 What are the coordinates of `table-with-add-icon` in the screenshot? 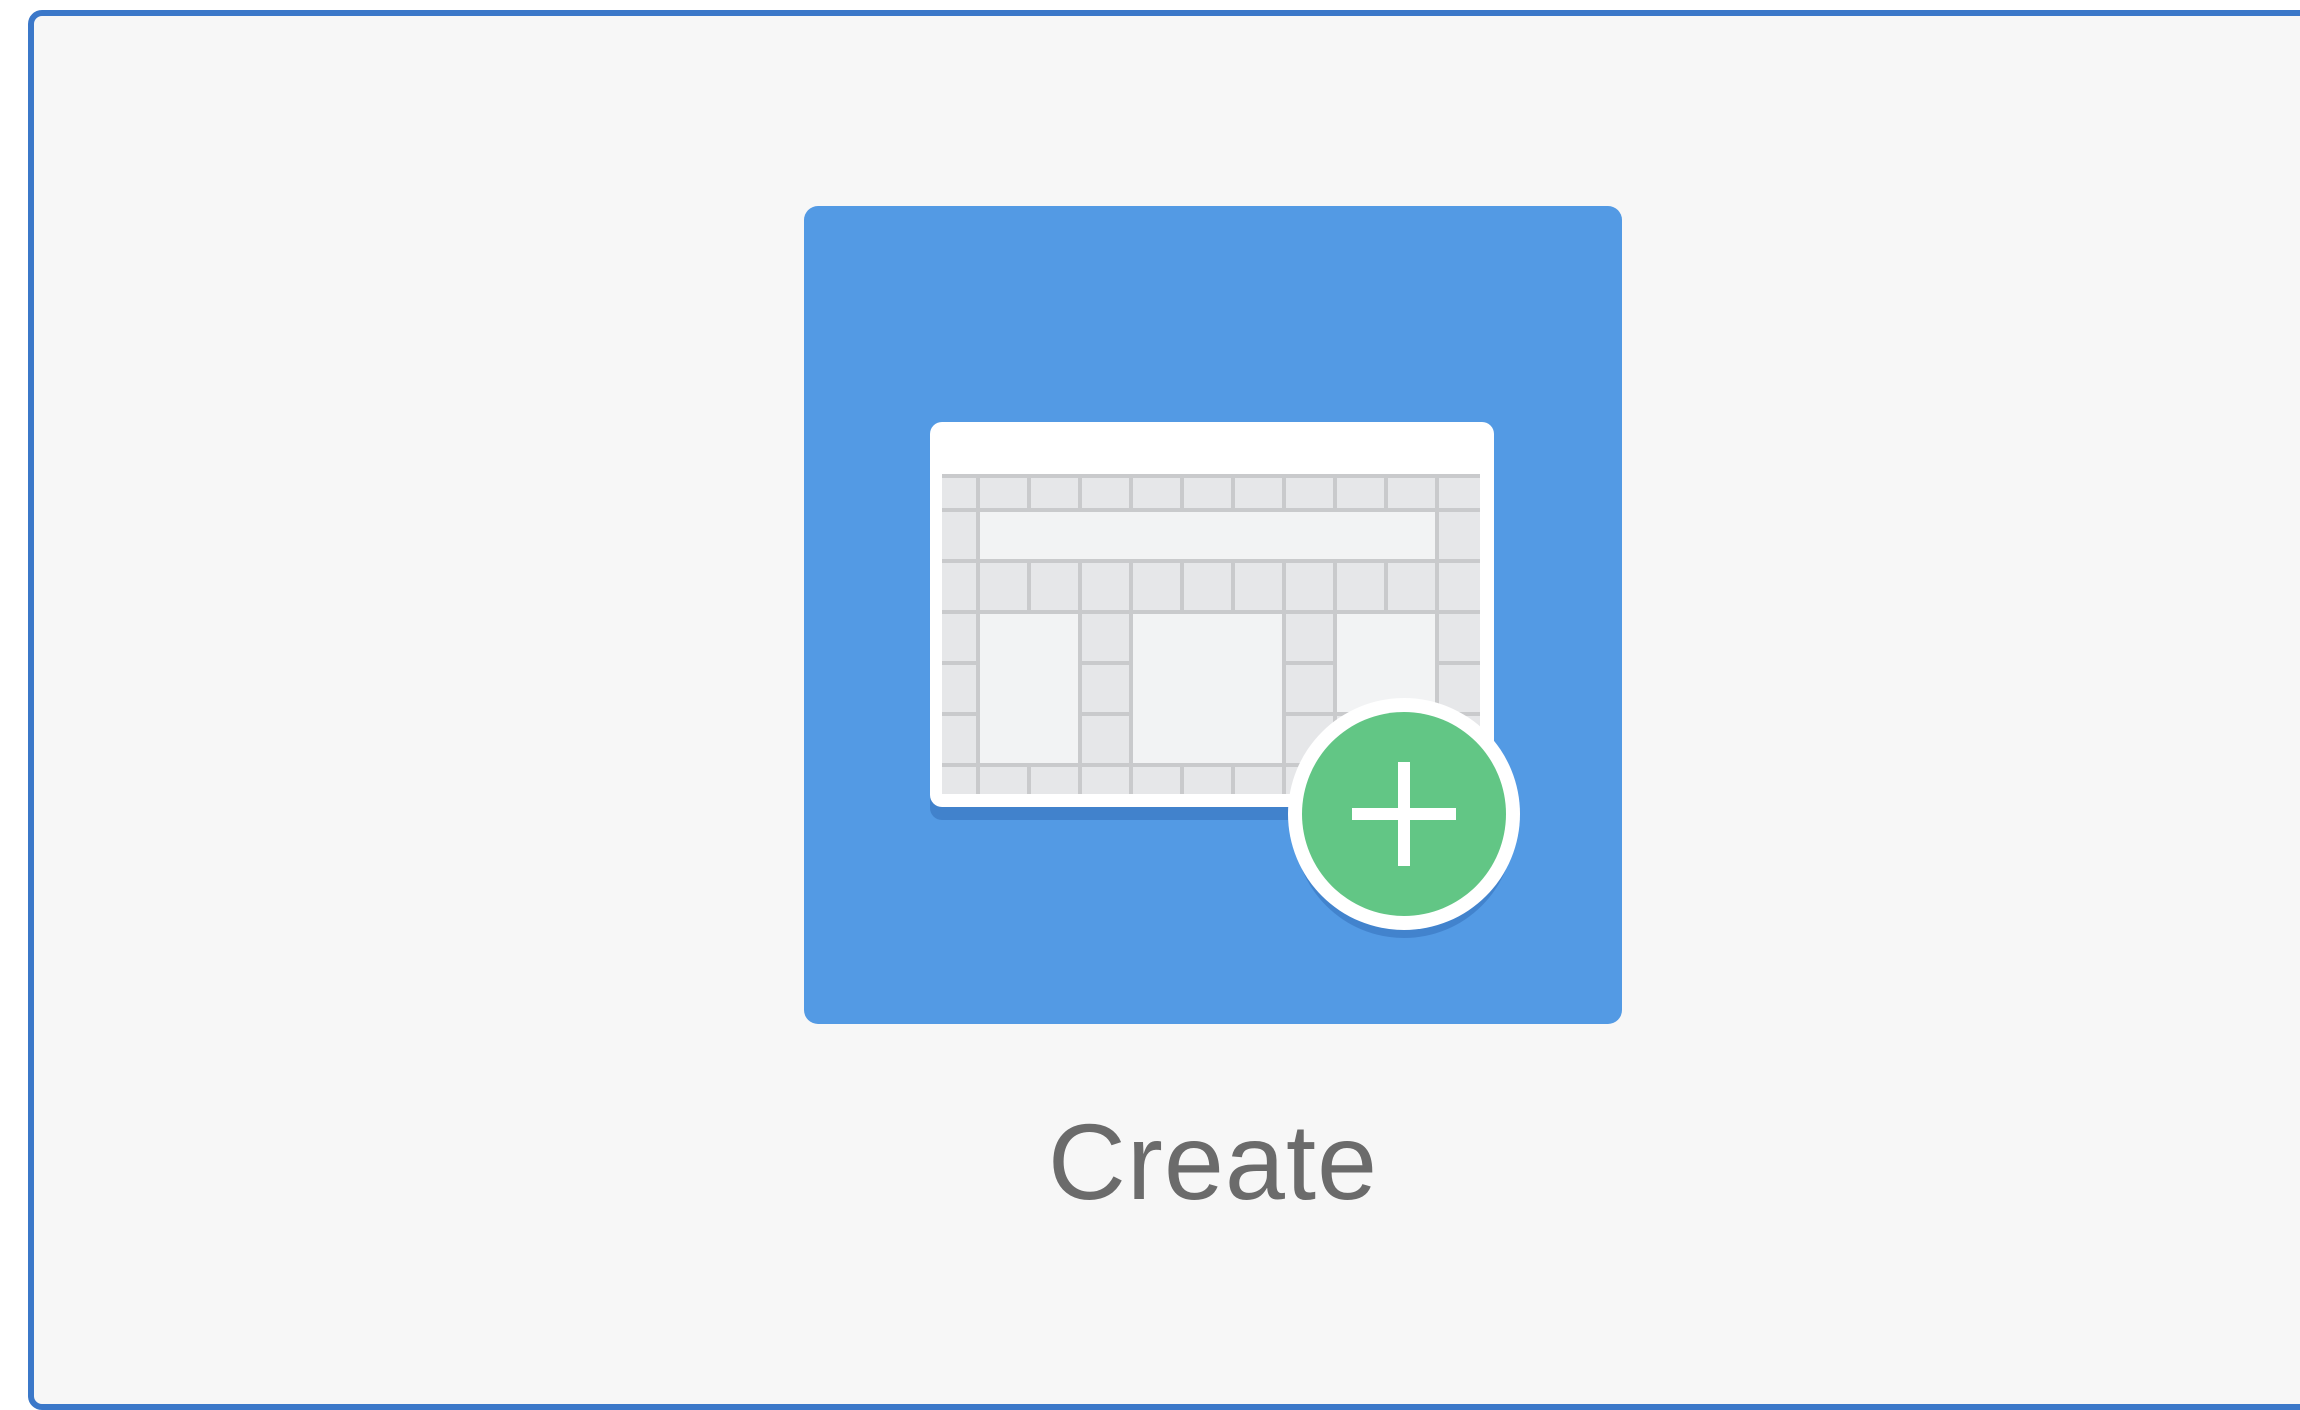 It's located at (1225, 680).